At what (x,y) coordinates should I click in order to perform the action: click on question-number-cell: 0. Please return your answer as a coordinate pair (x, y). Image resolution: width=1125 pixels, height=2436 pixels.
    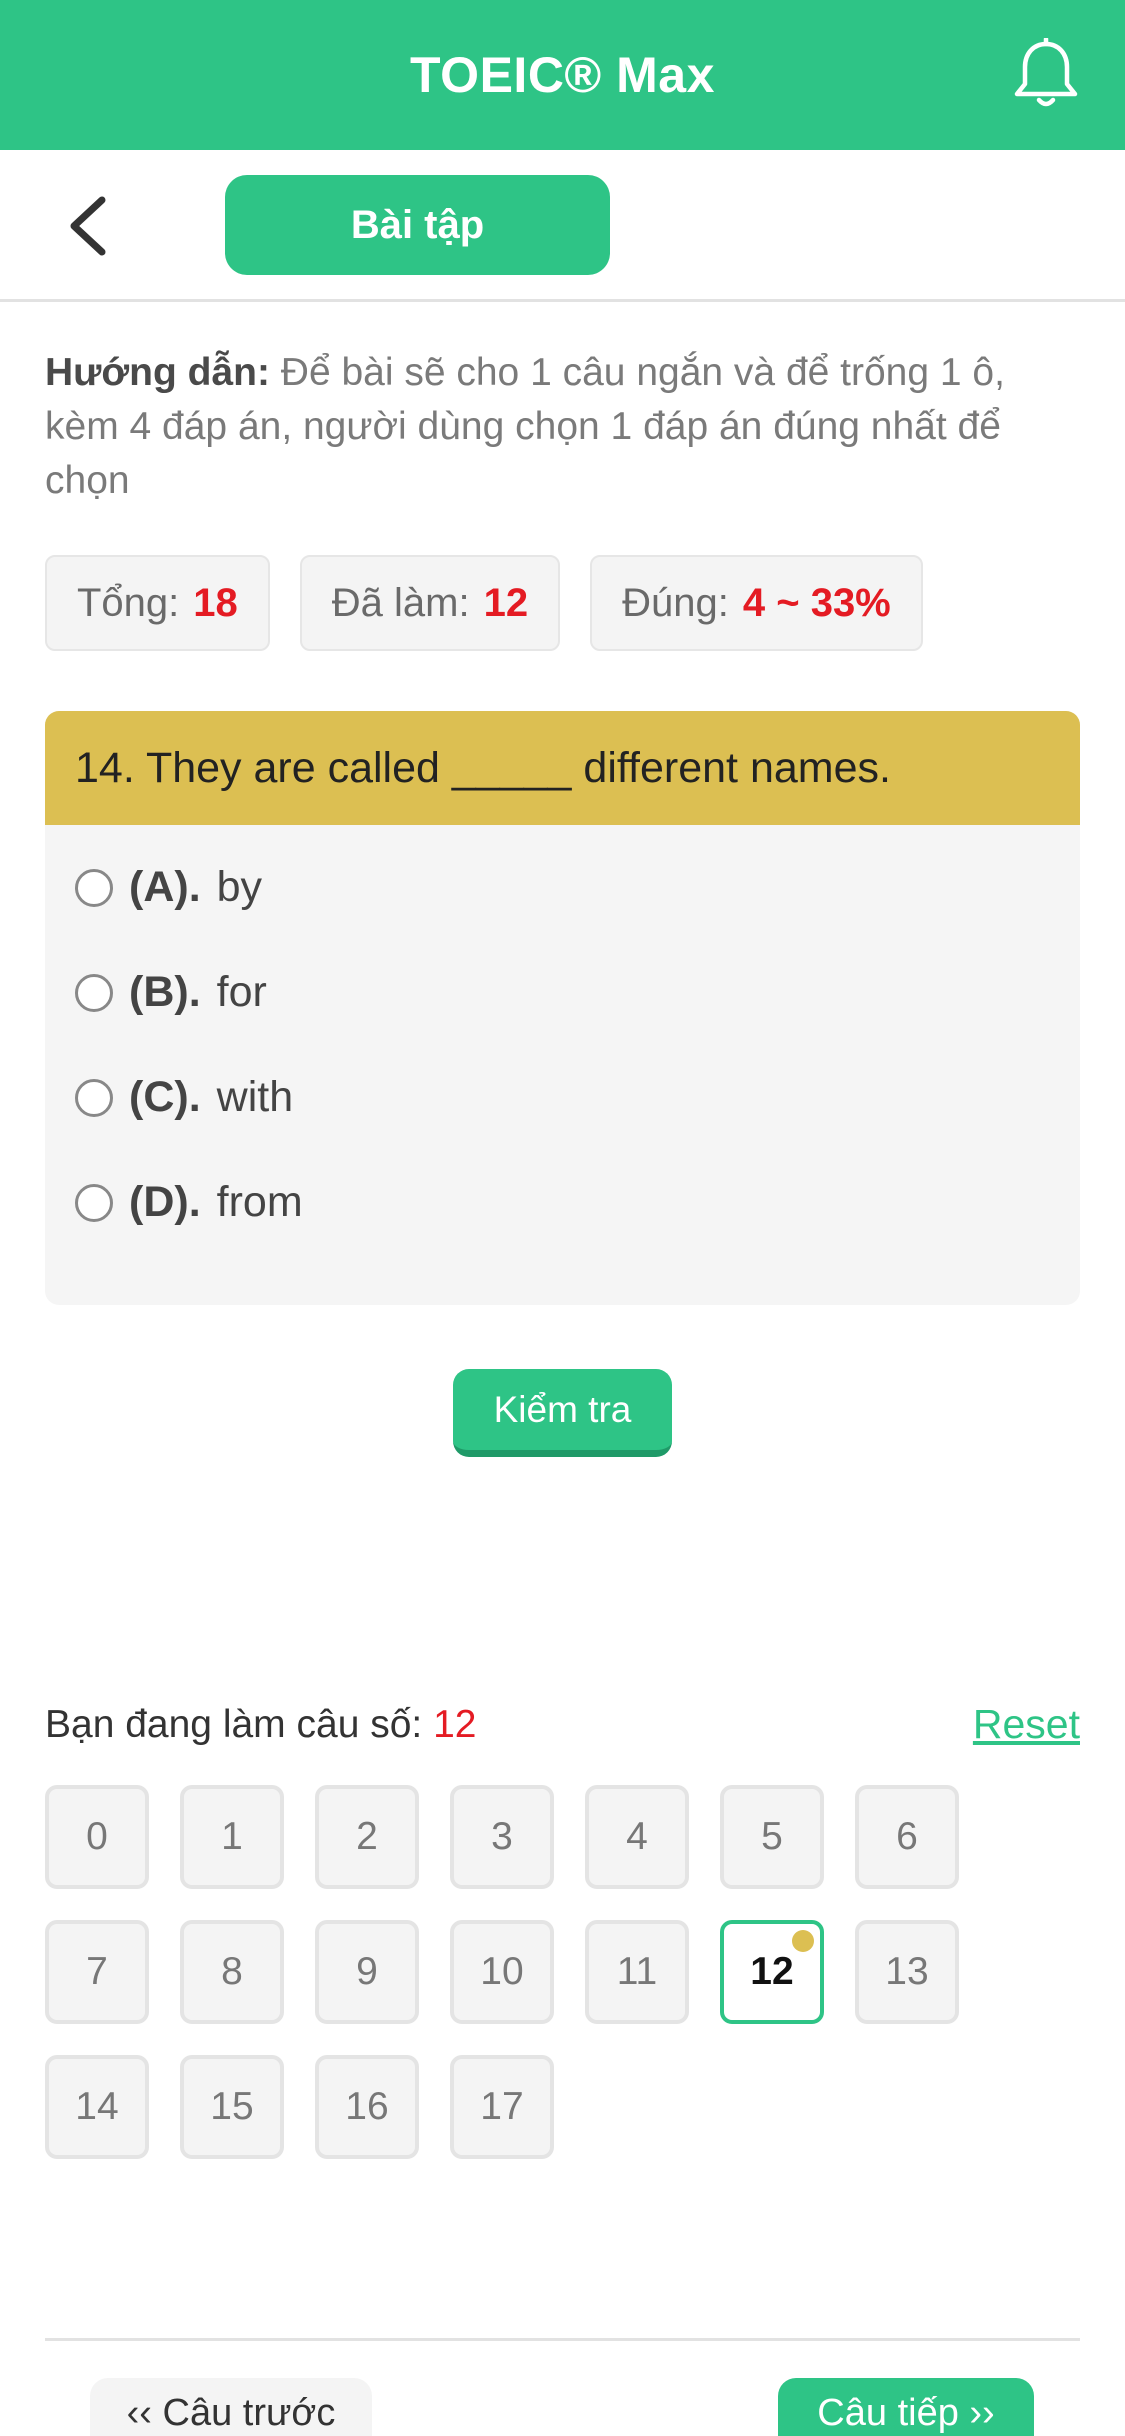
    Looking at the image, I should click on (97, 1837).